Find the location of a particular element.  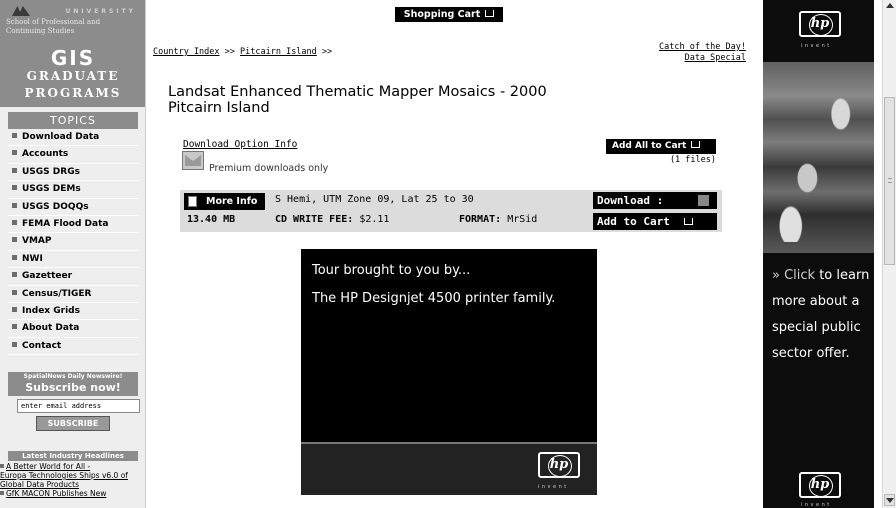

logo-university: UNIVERSITY is located at coordinates (100, 11).